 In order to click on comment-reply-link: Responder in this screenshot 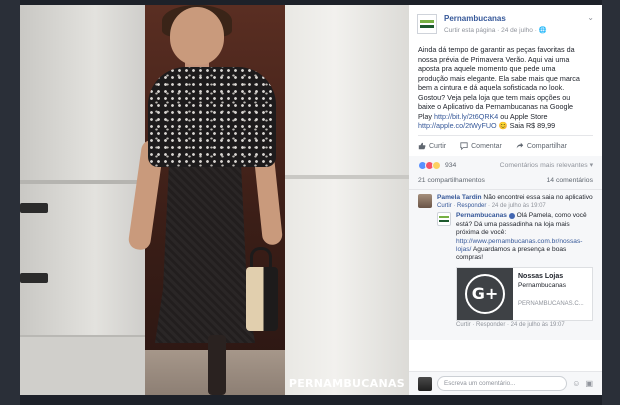, I will do `click(471, 206)`.